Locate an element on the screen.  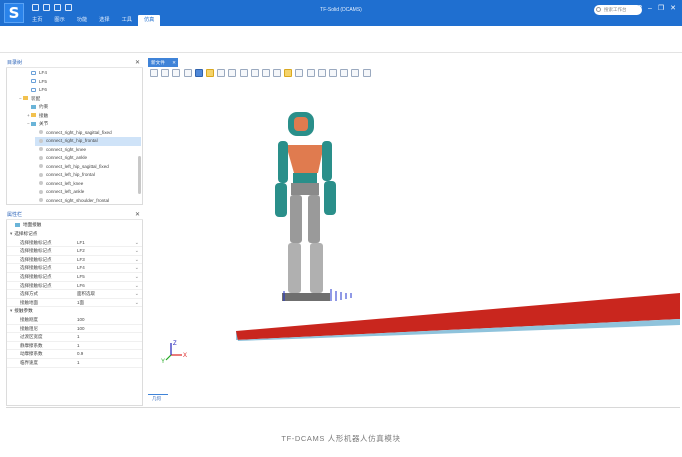
property-row: 选择接触标记点 LF3 ⌄ is located at coordinates (74, 260).